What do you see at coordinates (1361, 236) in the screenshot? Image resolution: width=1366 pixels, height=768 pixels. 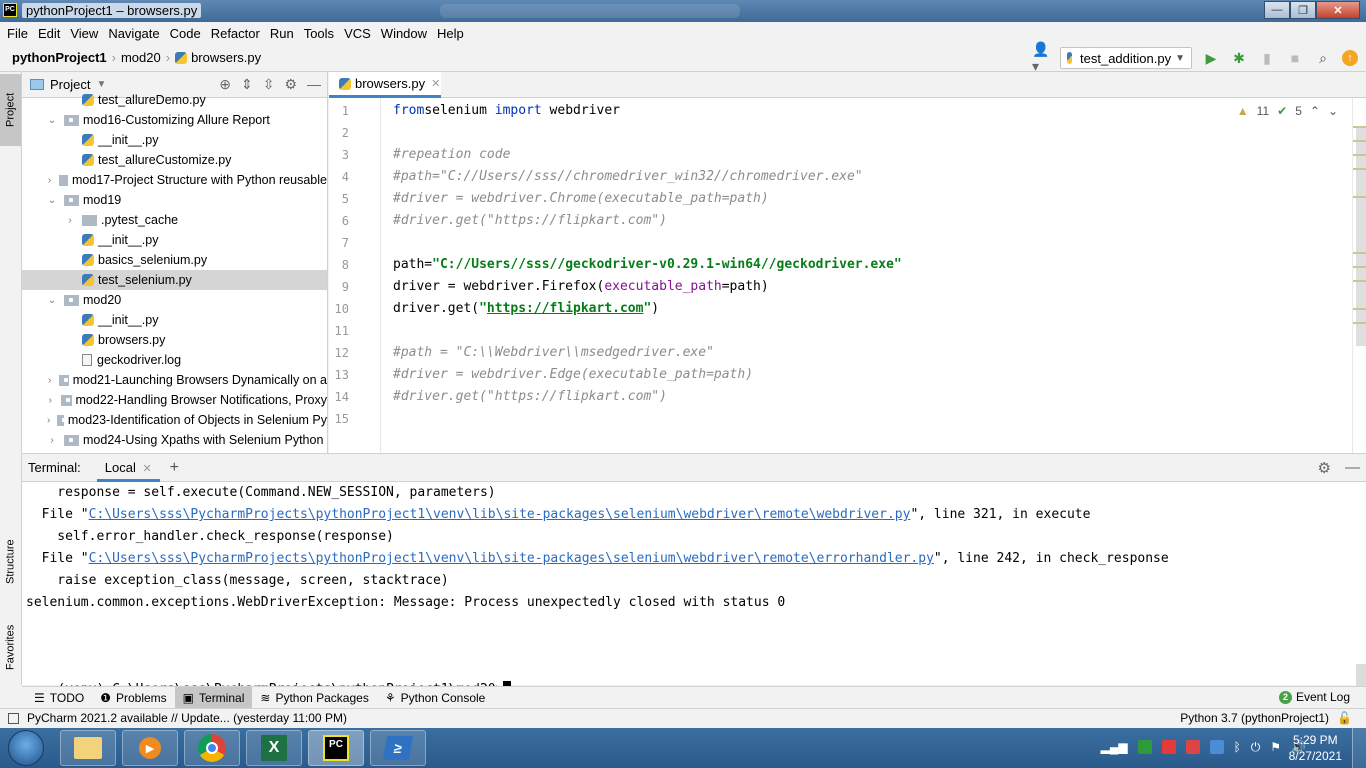 I see `scrollbar-thumb` at bounding box center [1361, 236].